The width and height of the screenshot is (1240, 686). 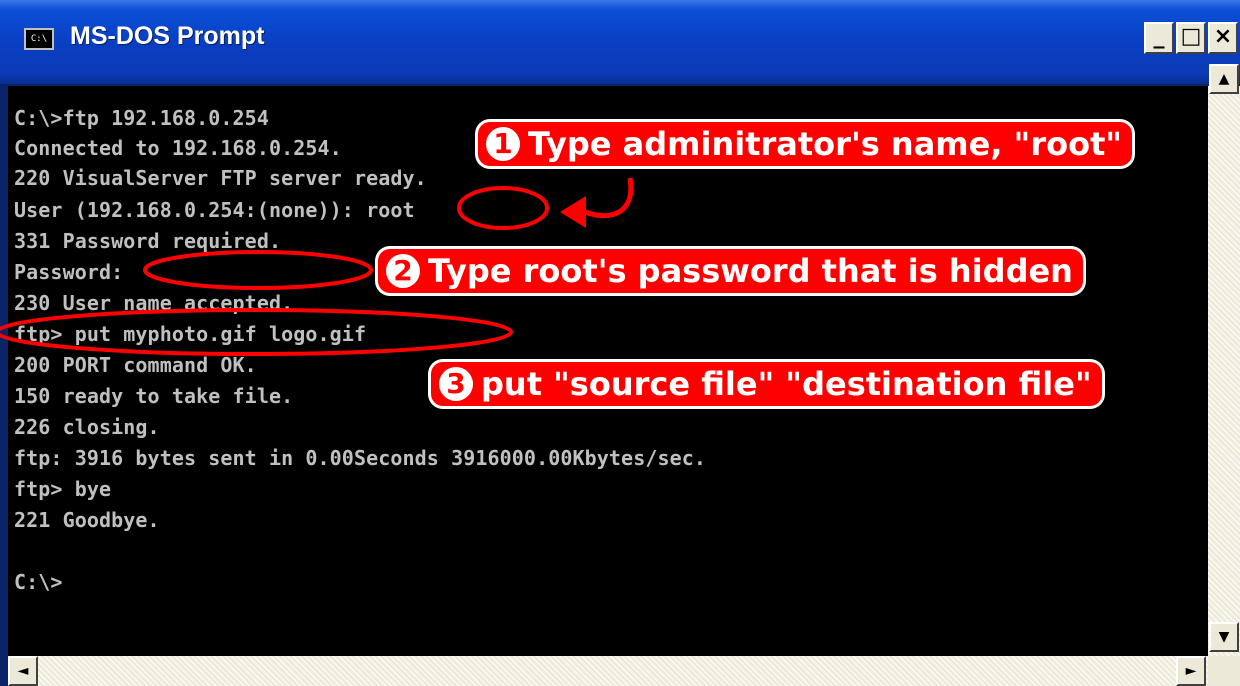 What do you see at coordinates (403, 271) in the screenshot?
I see `annotation-2-number: 2` at bounding box center [403, 271].